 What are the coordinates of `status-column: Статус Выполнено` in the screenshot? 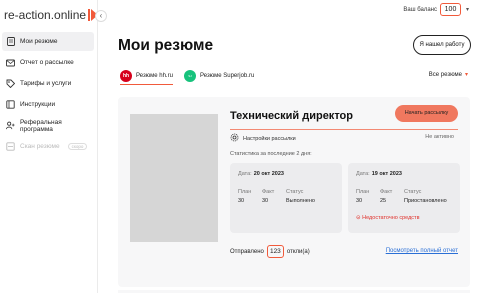 It's located at (300, 196).